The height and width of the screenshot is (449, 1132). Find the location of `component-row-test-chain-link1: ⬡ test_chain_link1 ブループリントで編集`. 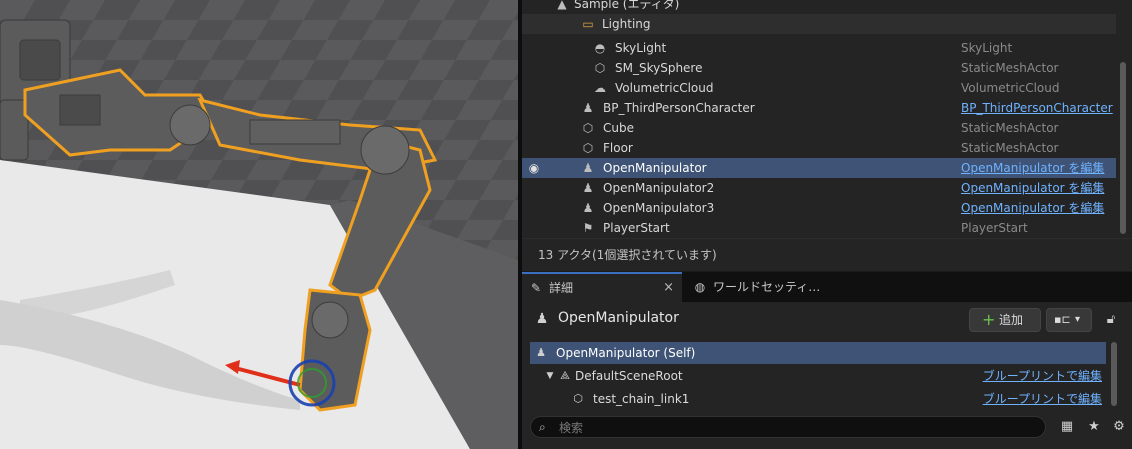

component-row-test-chain-link1: ⬡ test_chain_link1 ブループリントで編集 is located at coordinates (818, 399).